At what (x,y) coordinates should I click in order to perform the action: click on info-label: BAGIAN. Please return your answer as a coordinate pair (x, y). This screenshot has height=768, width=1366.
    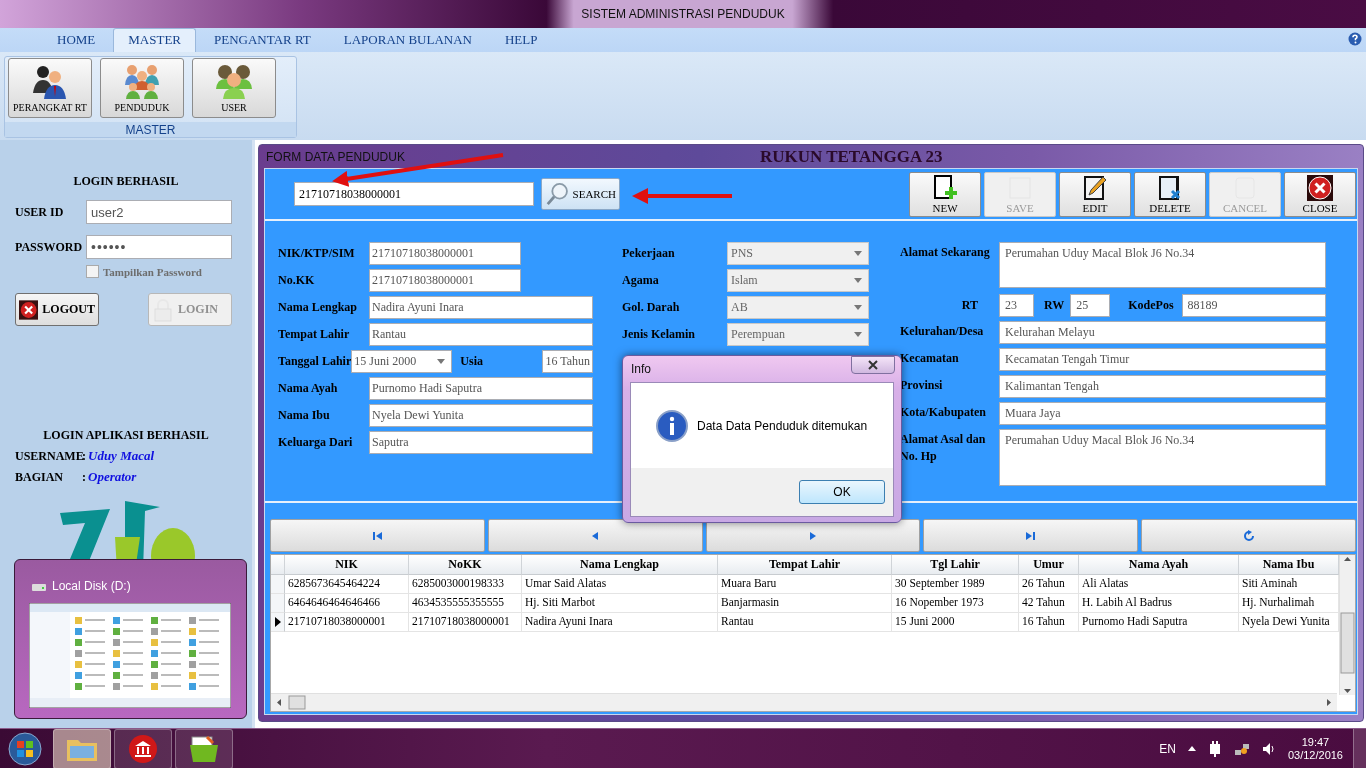
    Looking at the image, I should click on (39, 477).